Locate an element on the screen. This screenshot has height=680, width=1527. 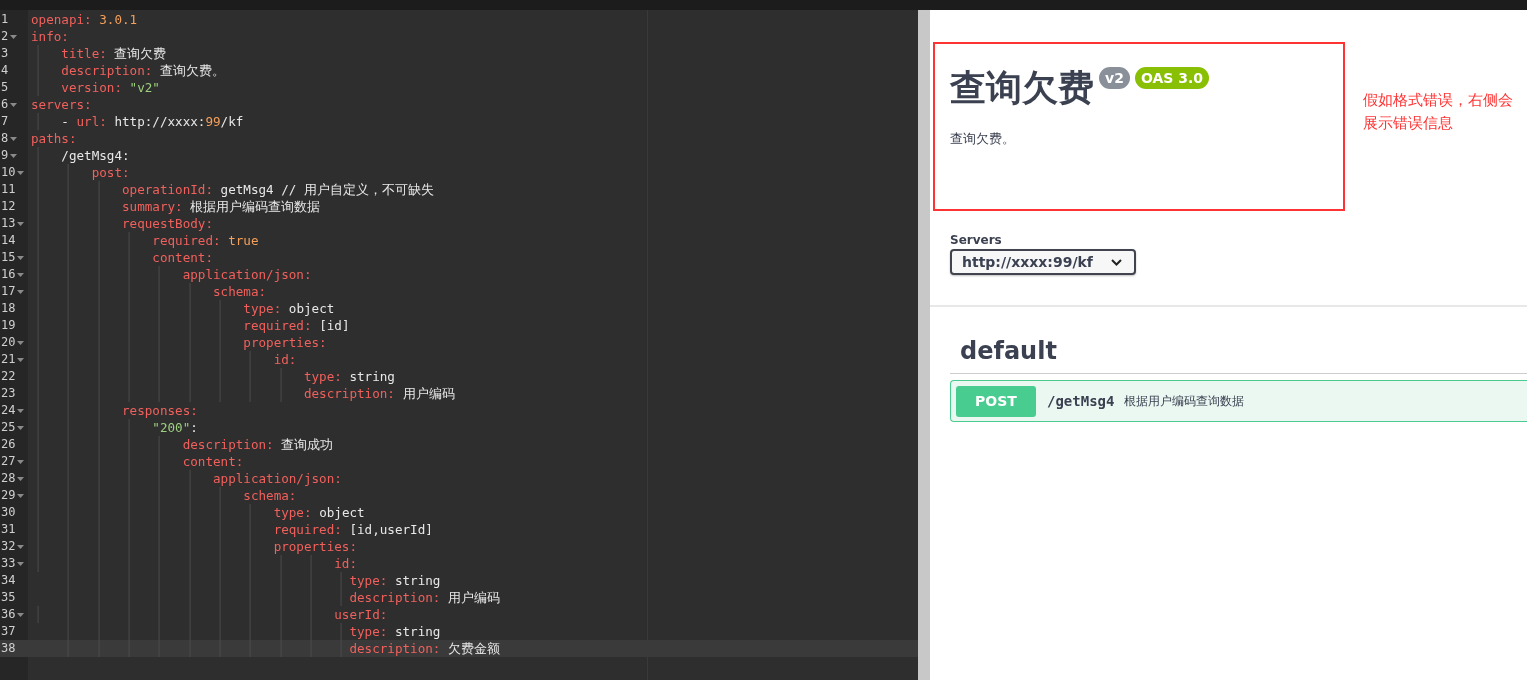
code-line: - url: http://xxxx:99/kf is located at coordinates (152, 121).